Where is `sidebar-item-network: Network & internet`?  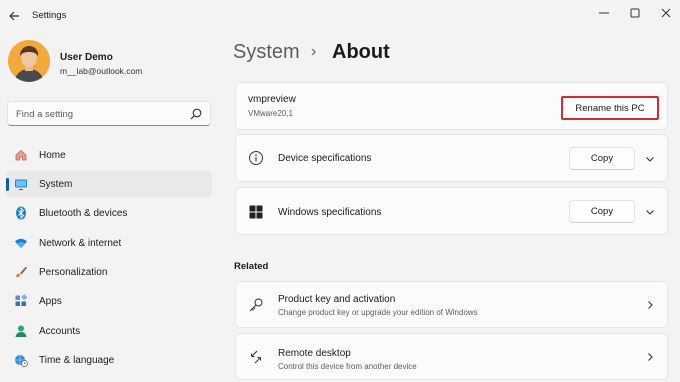
sidebar-item-network: Network & internet is located at coordinates (109, 243).